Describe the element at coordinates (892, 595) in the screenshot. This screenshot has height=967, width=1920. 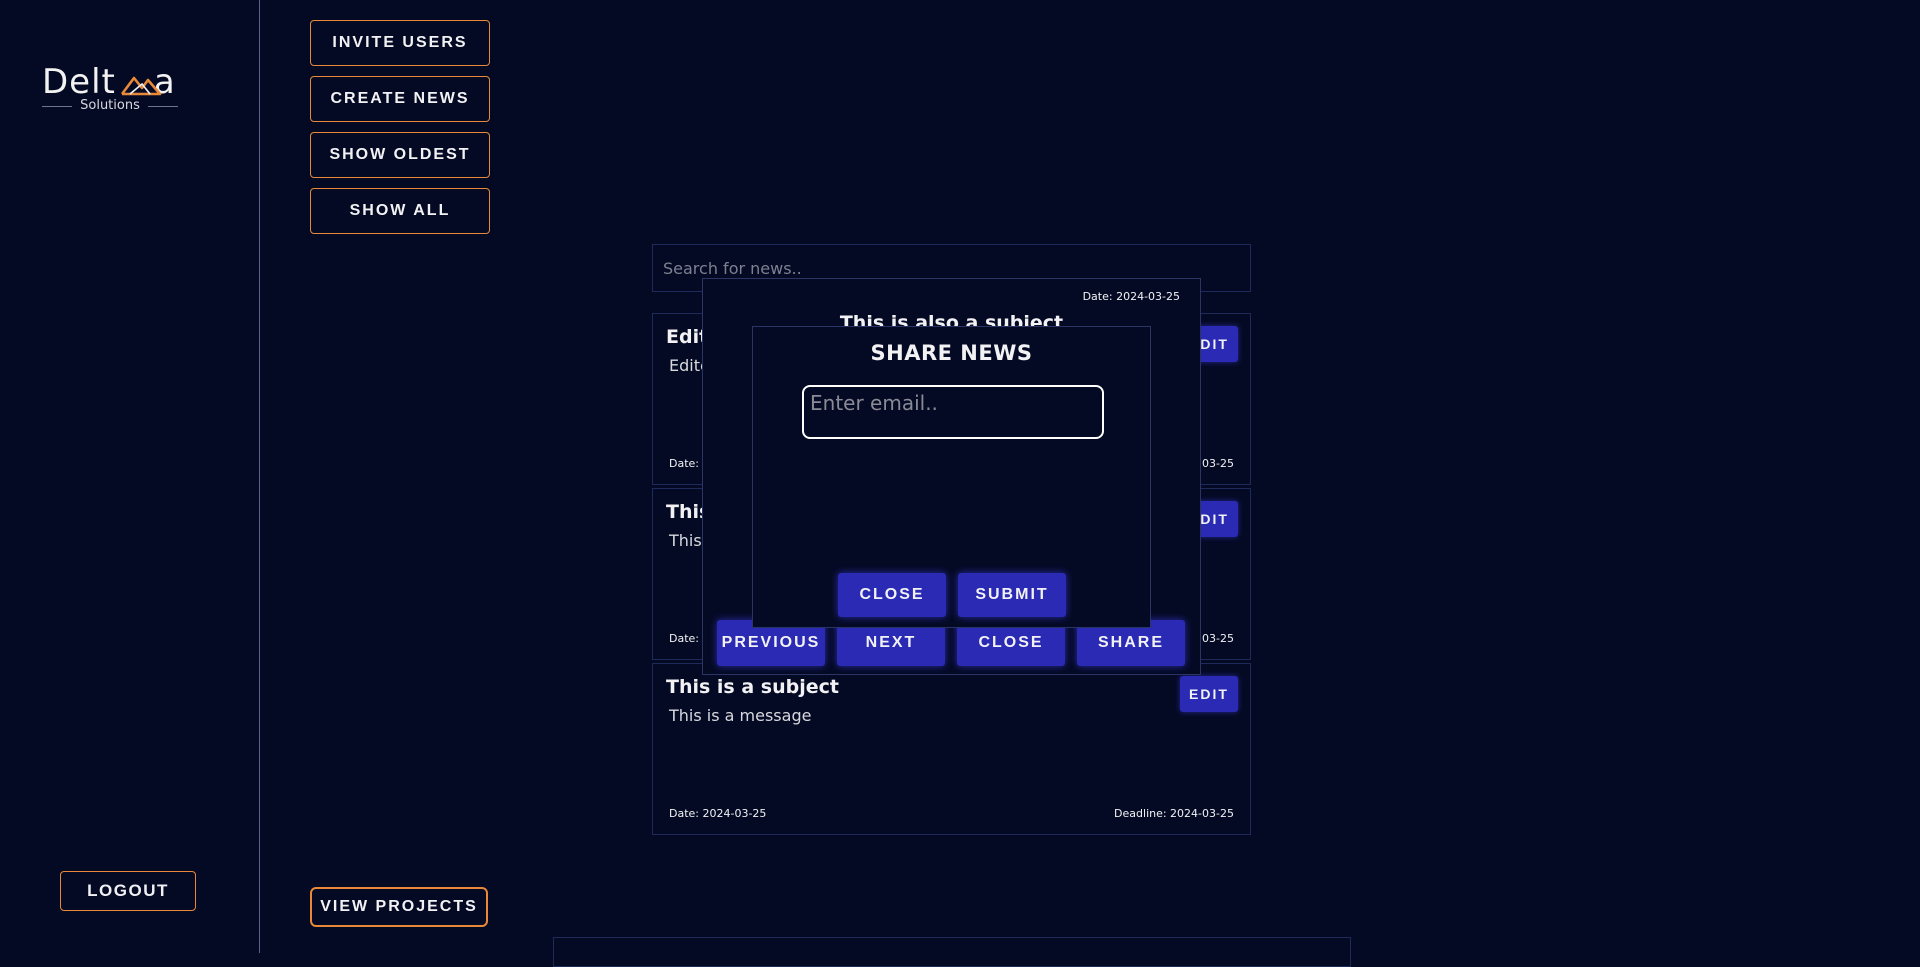
I see `close-share-button: CLOSE` at that location.